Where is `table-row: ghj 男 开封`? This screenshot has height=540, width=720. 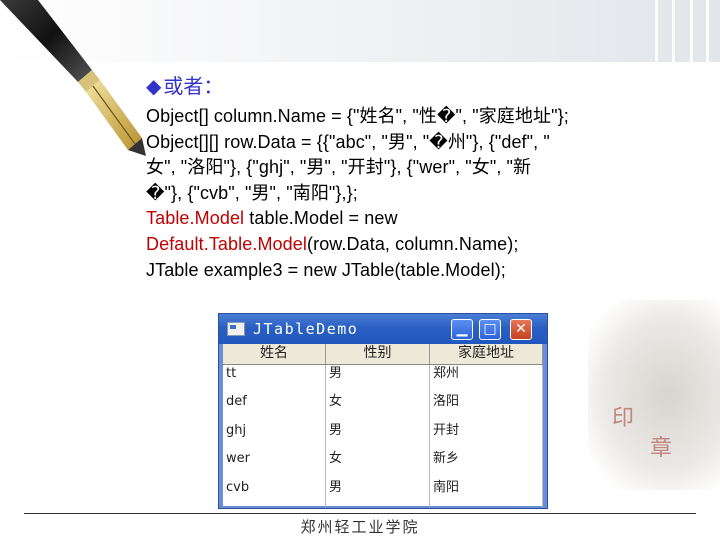
table-row: ghj 男 开封 is located at coordinates (383, 436).